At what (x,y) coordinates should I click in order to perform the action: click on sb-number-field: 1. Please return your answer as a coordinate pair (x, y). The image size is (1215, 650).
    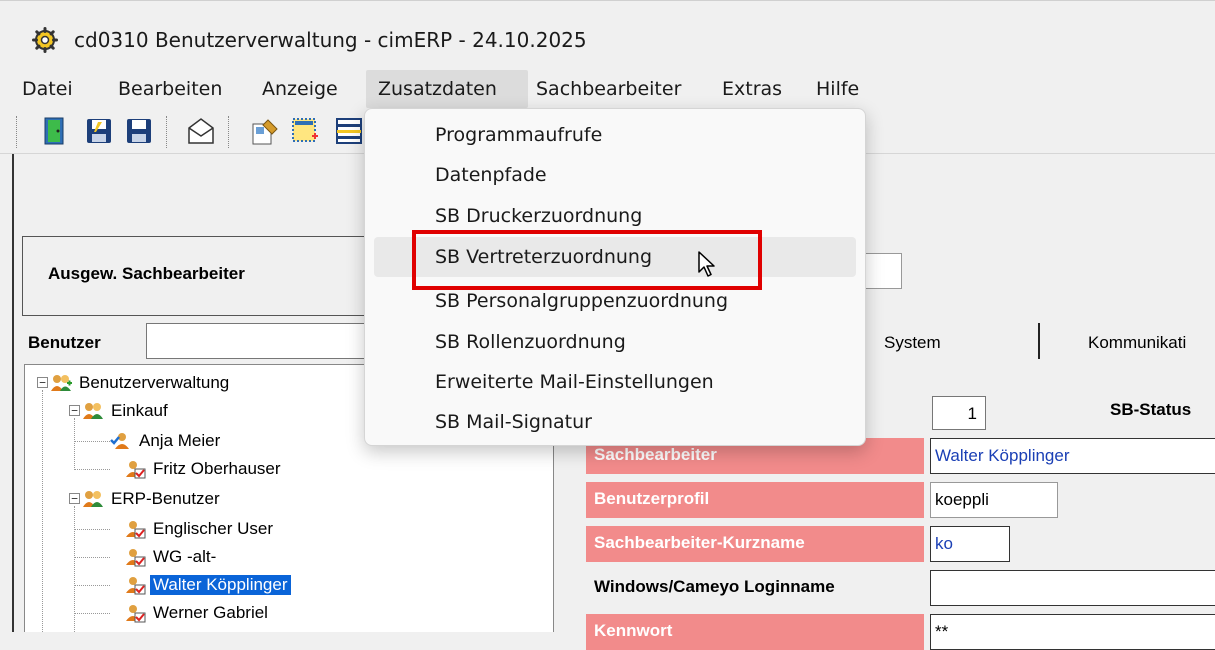
    Looking at the image, I should click on (959, 413).